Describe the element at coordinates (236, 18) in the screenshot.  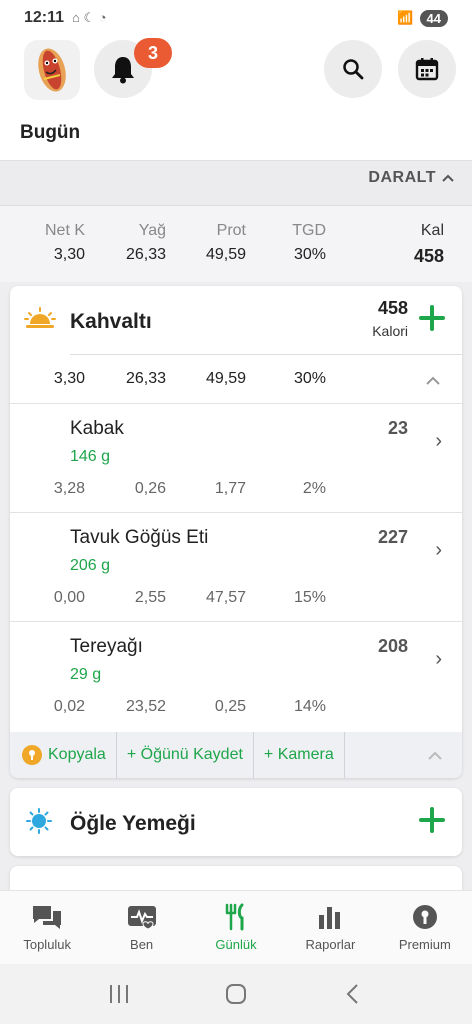
I see `status-bar: 12:11 ⌂ ☾ ◔ 📶 44` at that location.